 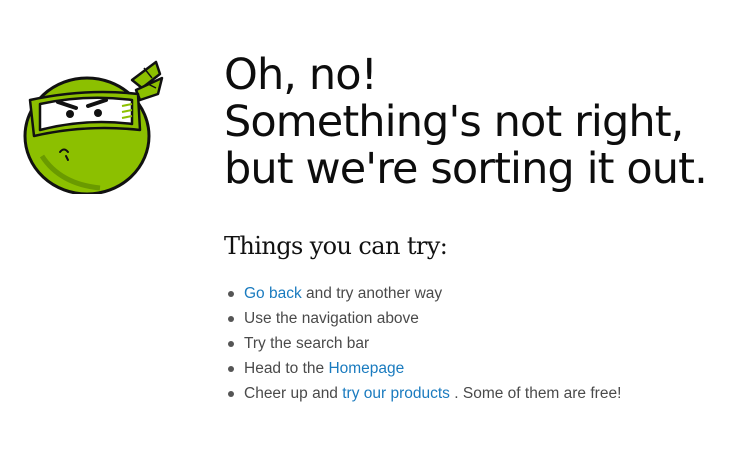 I want to click on things-to-try-heading: Things you can try:, so click(x=336, y=246).